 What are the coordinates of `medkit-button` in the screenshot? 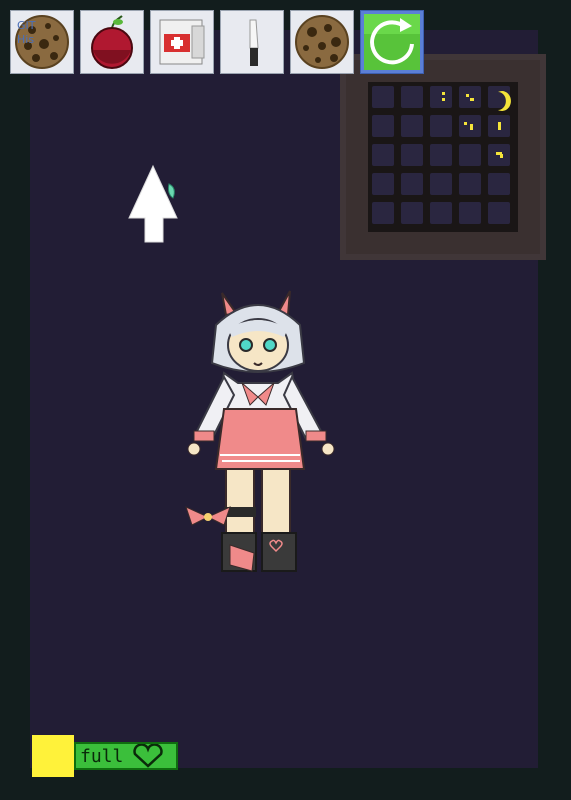 It's located at (182, 42).